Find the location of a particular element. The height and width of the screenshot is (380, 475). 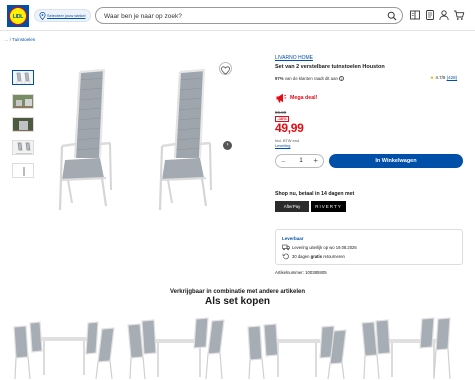

search-bar is located at coordinates (249, 15).